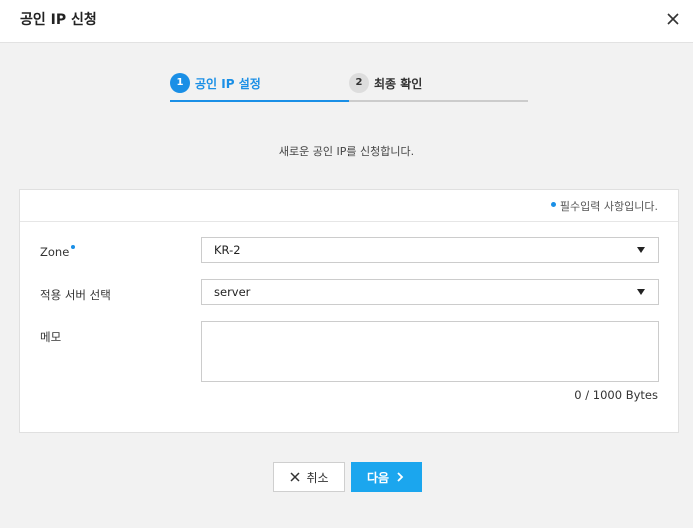  I want to click on stepper: 1 공인 IP 설정 2 최종 확인, so click(349, 86).